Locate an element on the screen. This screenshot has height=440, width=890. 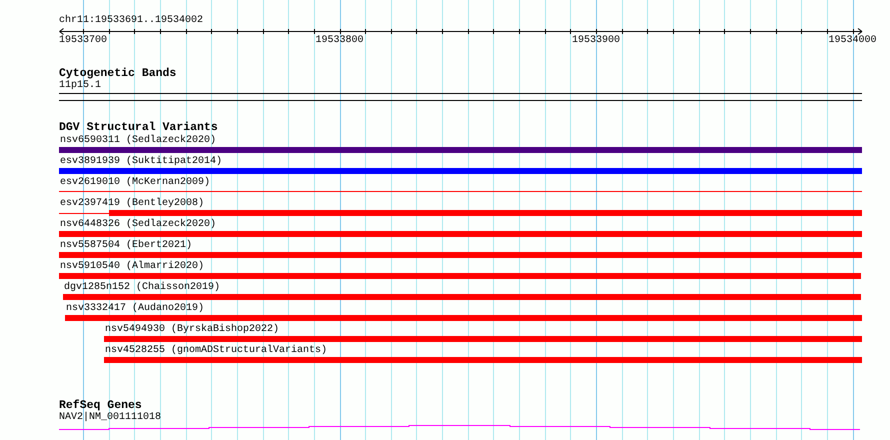
feature-label: esv2397419 (Bentley2008) is located at coordinates (132, 204).